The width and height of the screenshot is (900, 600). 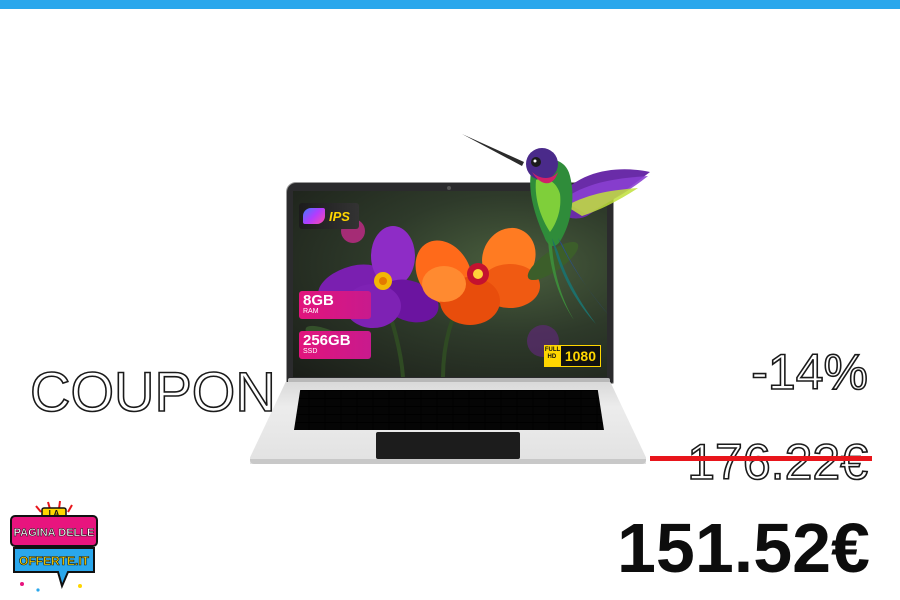 What do you see at coordinates (448, 461) in the screenshot?
I see `laptop-front-edge` at bounding box center [448, 461].